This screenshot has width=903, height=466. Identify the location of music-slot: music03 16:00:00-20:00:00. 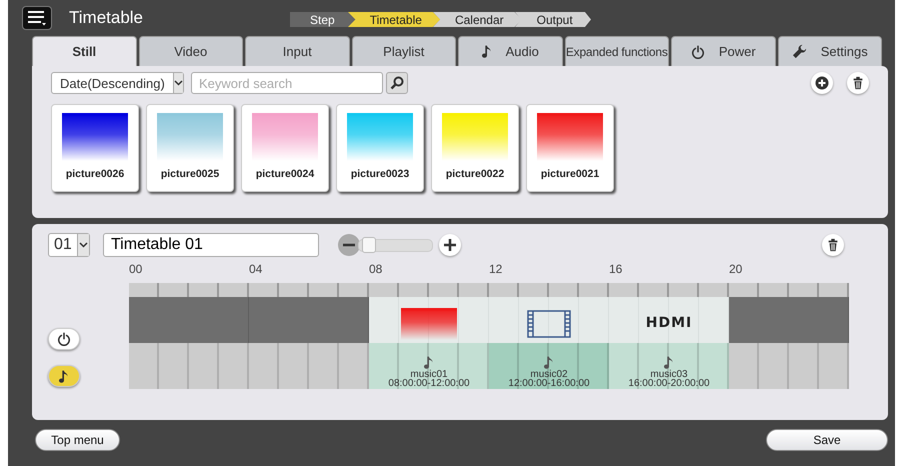
(669, 366).